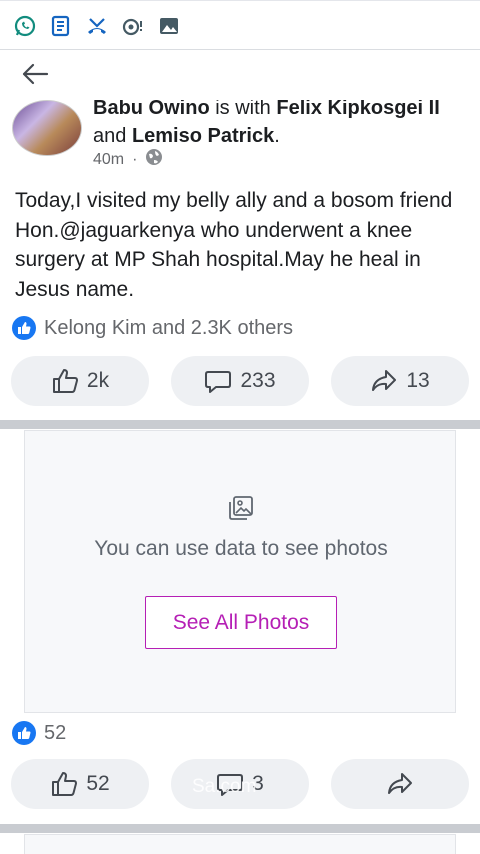 The image size is (480, 854). I want to click on notification-icon, so click(133, 26).